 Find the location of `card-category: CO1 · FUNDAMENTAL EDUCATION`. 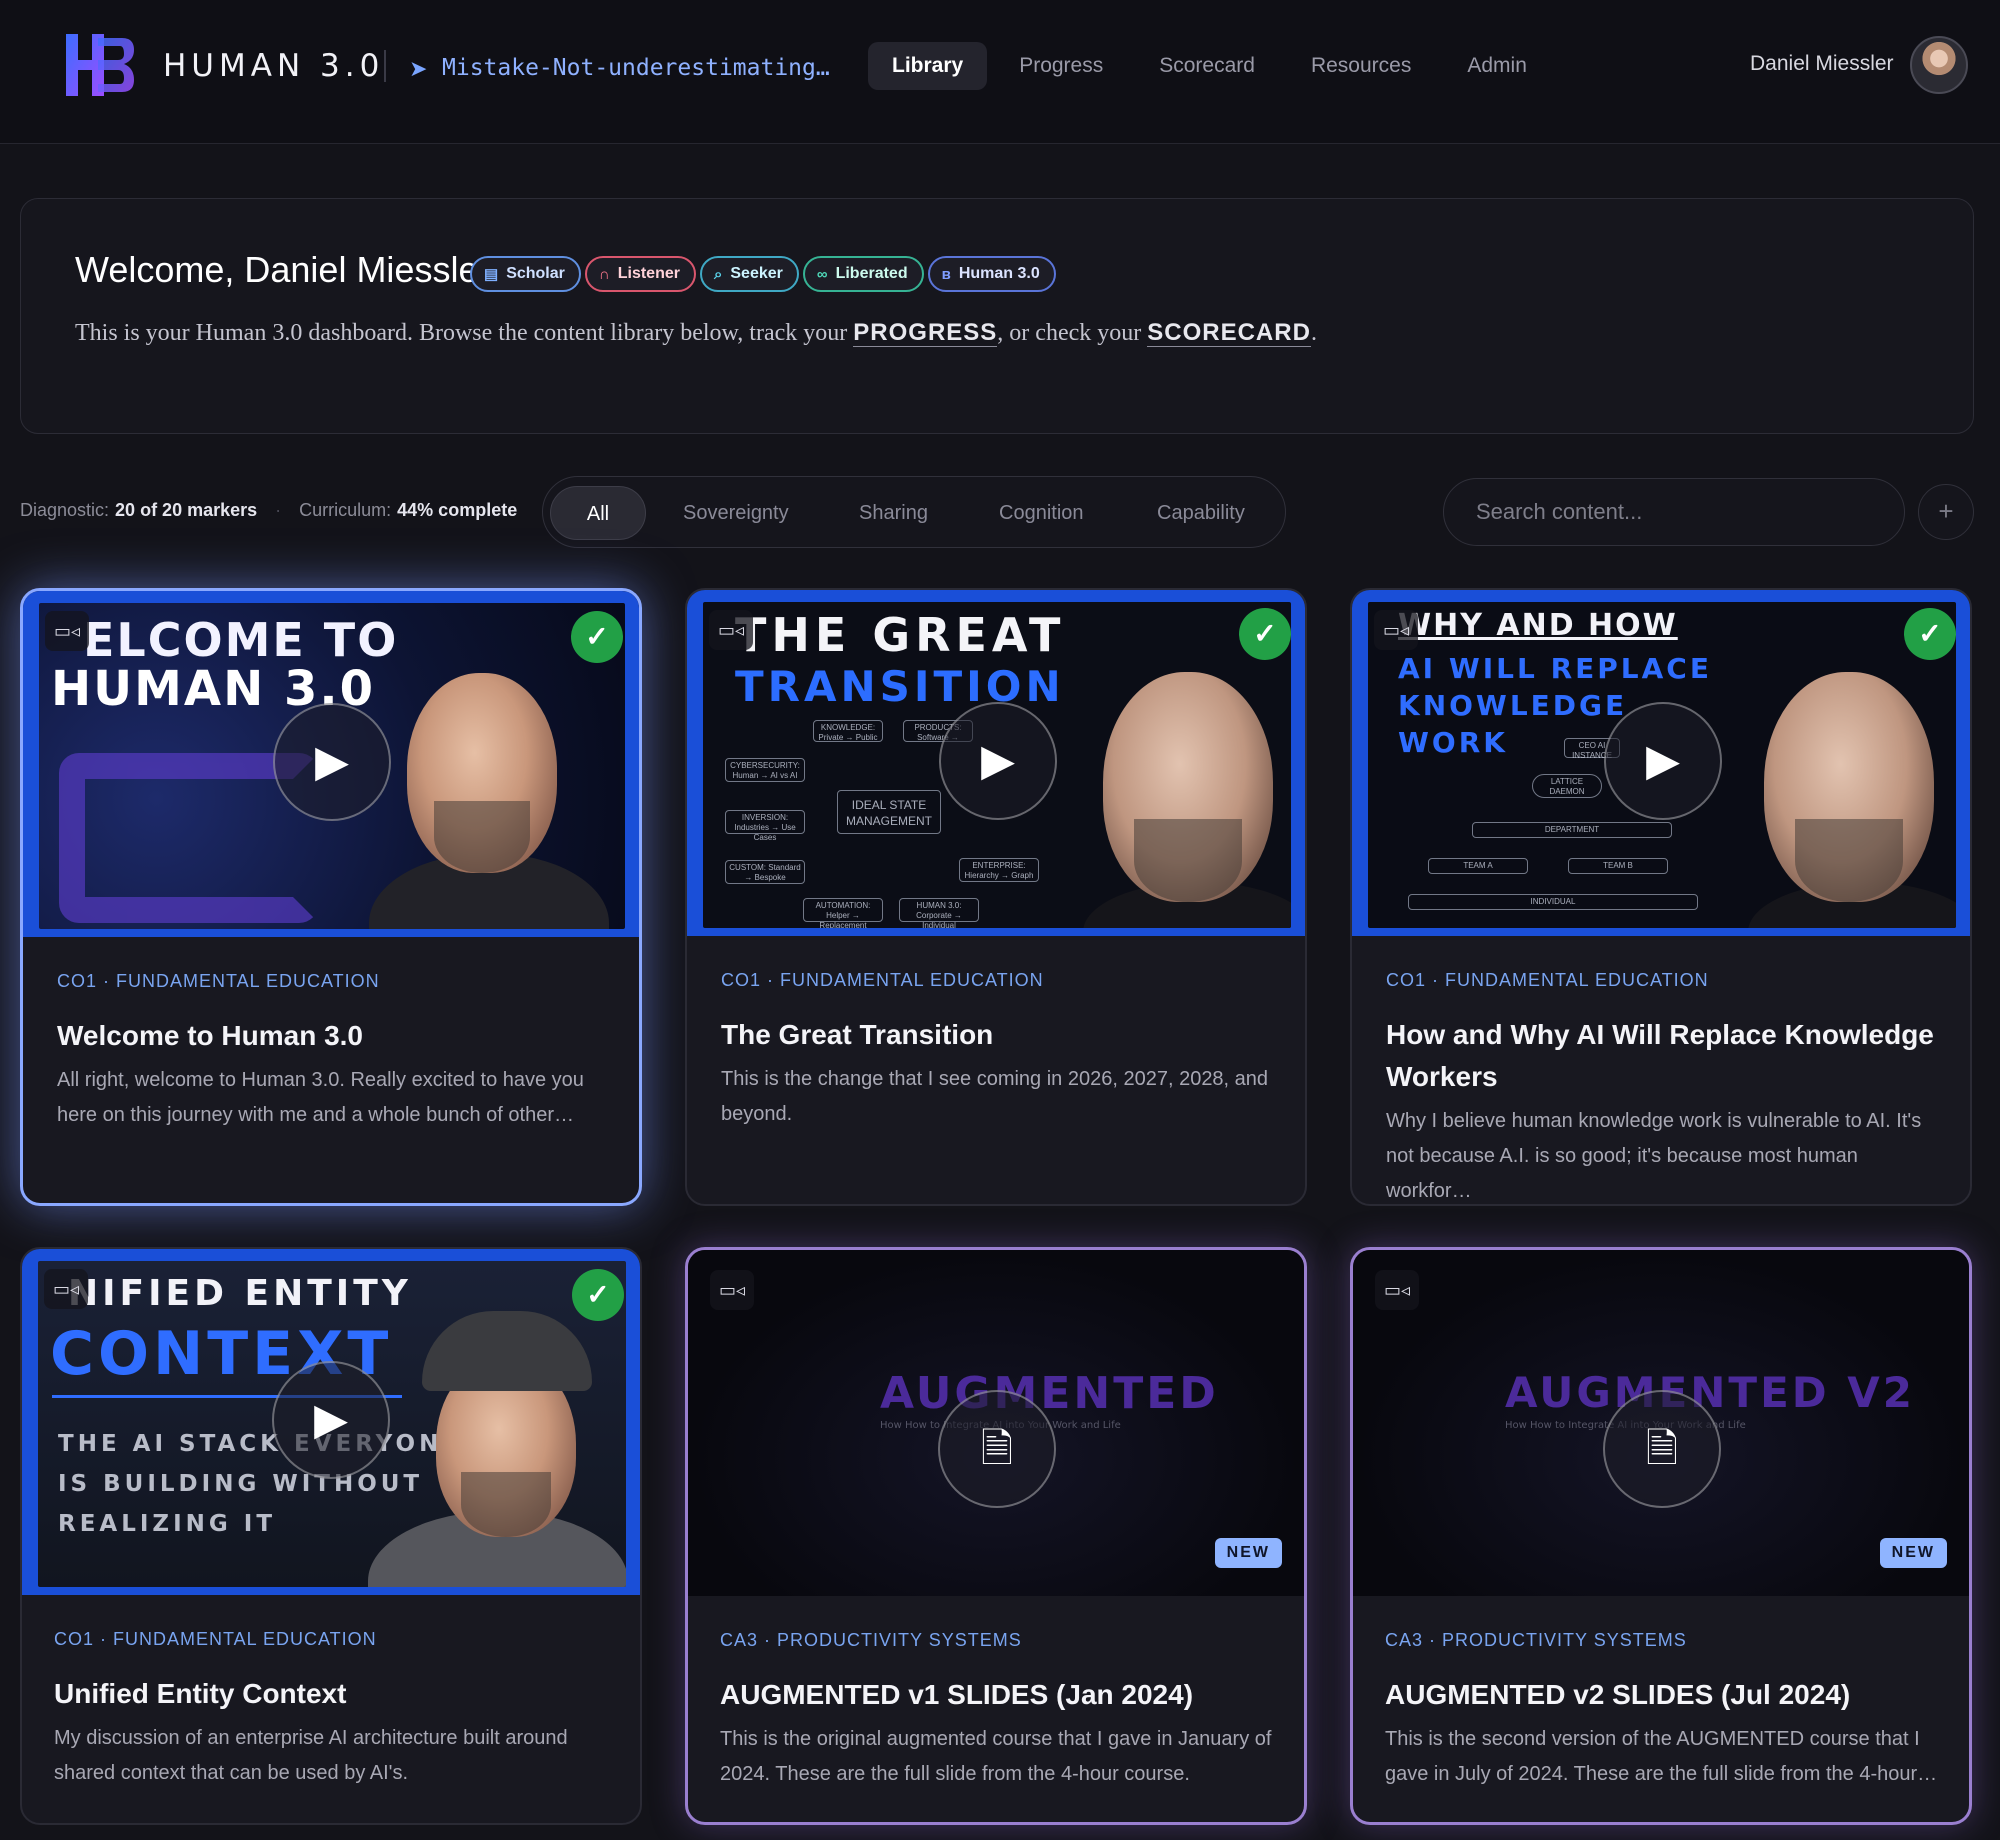

card-category: CO1 · FUNDAMENTAL EDUCATION is located at coordinates (1547, 980).